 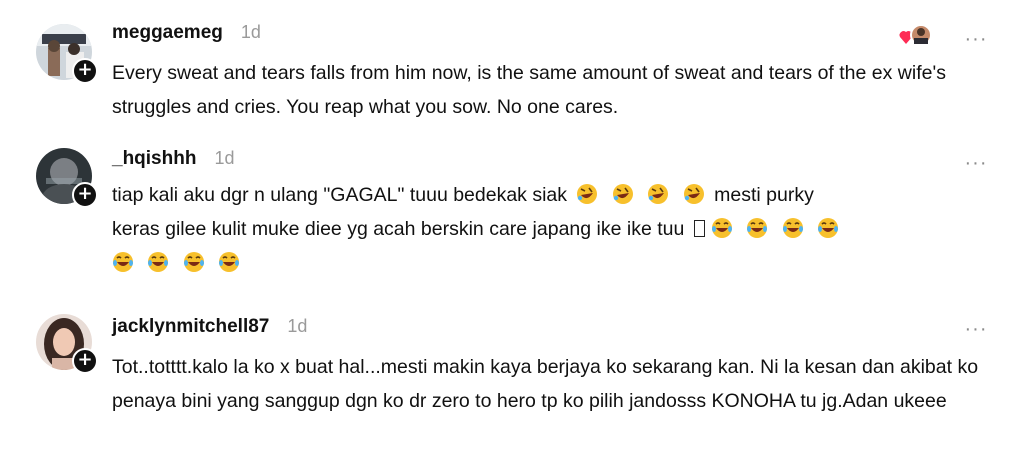 I want to click on creator-liked-icon, so click(x=916, y=36).